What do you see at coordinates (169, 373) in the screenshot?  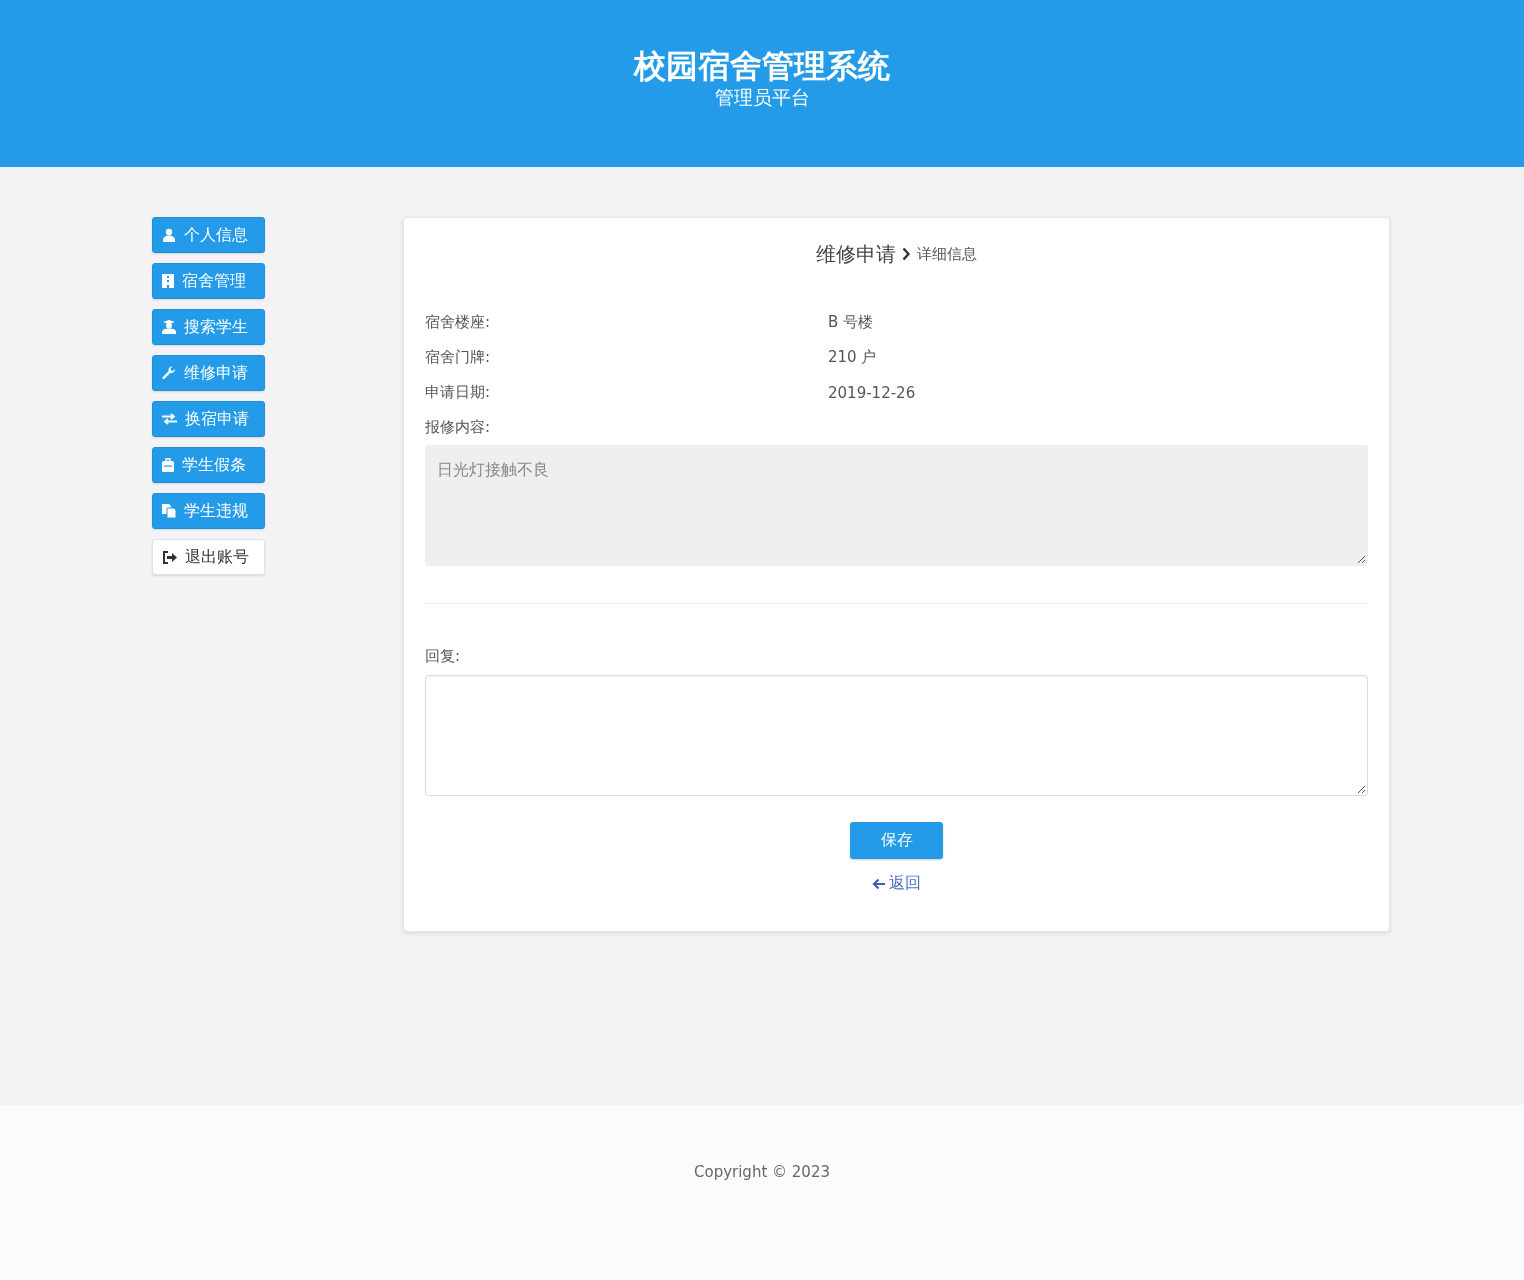 I see `wrench-icon` at bounding box center [169, 373].